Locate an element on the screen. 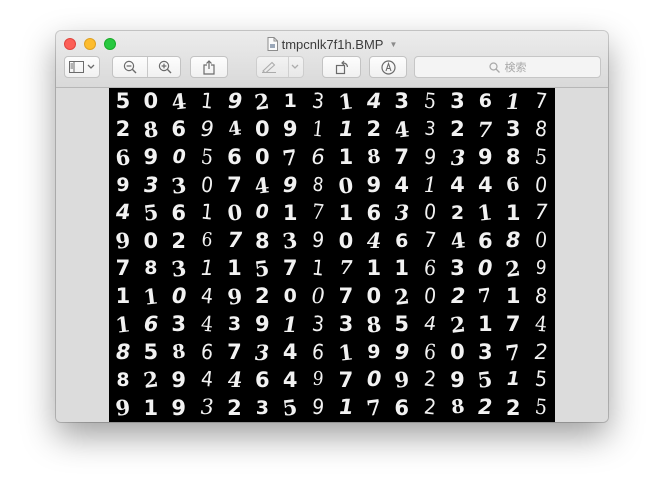 The height and width of the screenshot is (503, 664). chevron-down-icon is located at coordinates (295, 66).